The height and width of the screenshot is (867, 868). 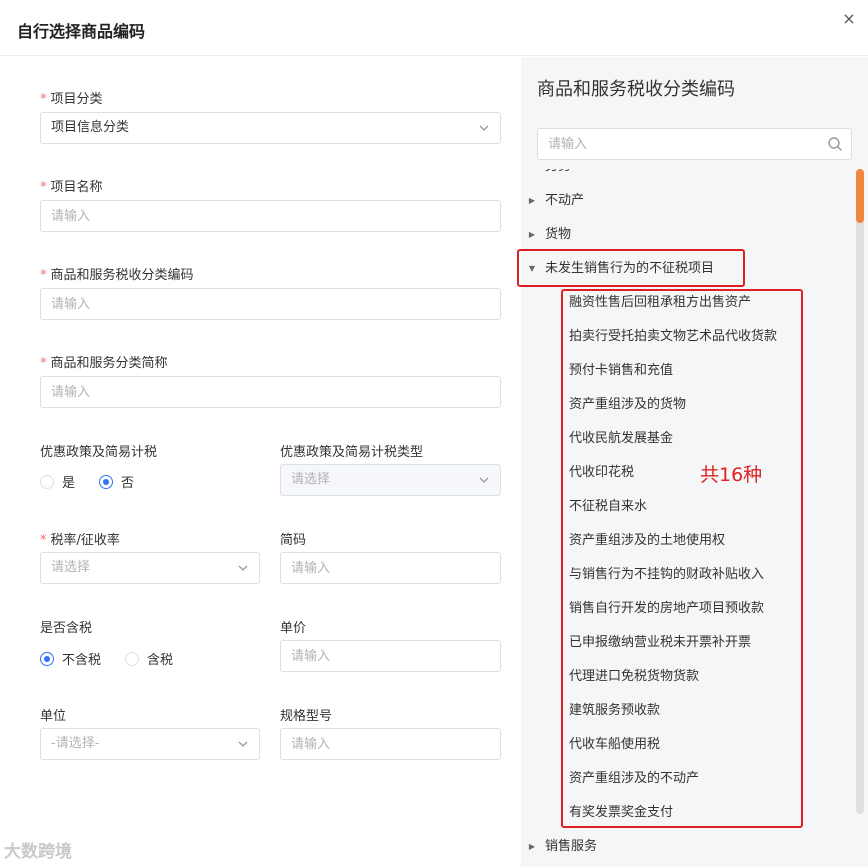 What do you see at coordinates (634, 676) in the screenshot?
I see `tree-child-label: 代理进口免税货物货款` at bounding box center [634, 676].